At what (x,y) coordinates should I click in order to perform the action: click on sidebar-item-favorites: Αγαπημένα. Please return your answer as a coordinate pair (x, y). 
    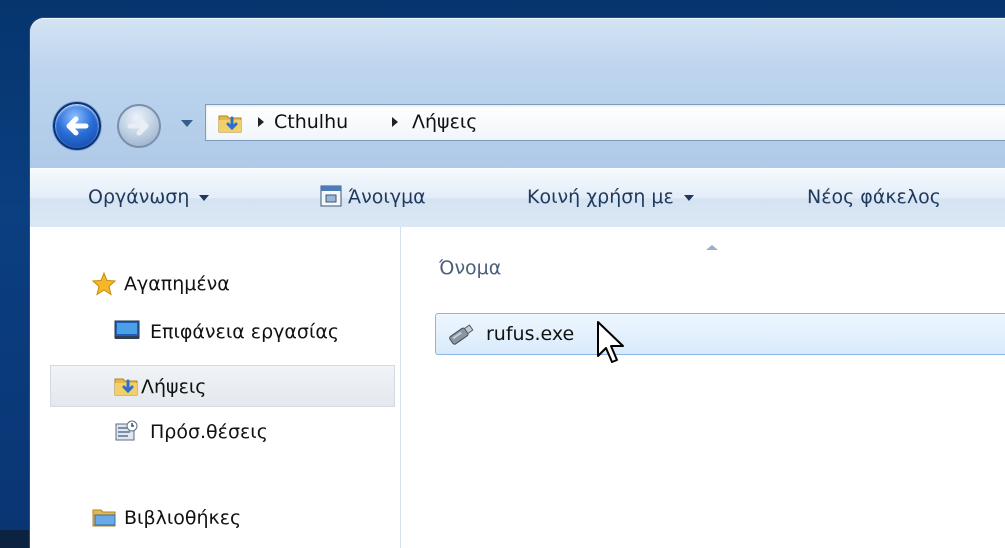
    Looking at the image, I should click on (214, 284).